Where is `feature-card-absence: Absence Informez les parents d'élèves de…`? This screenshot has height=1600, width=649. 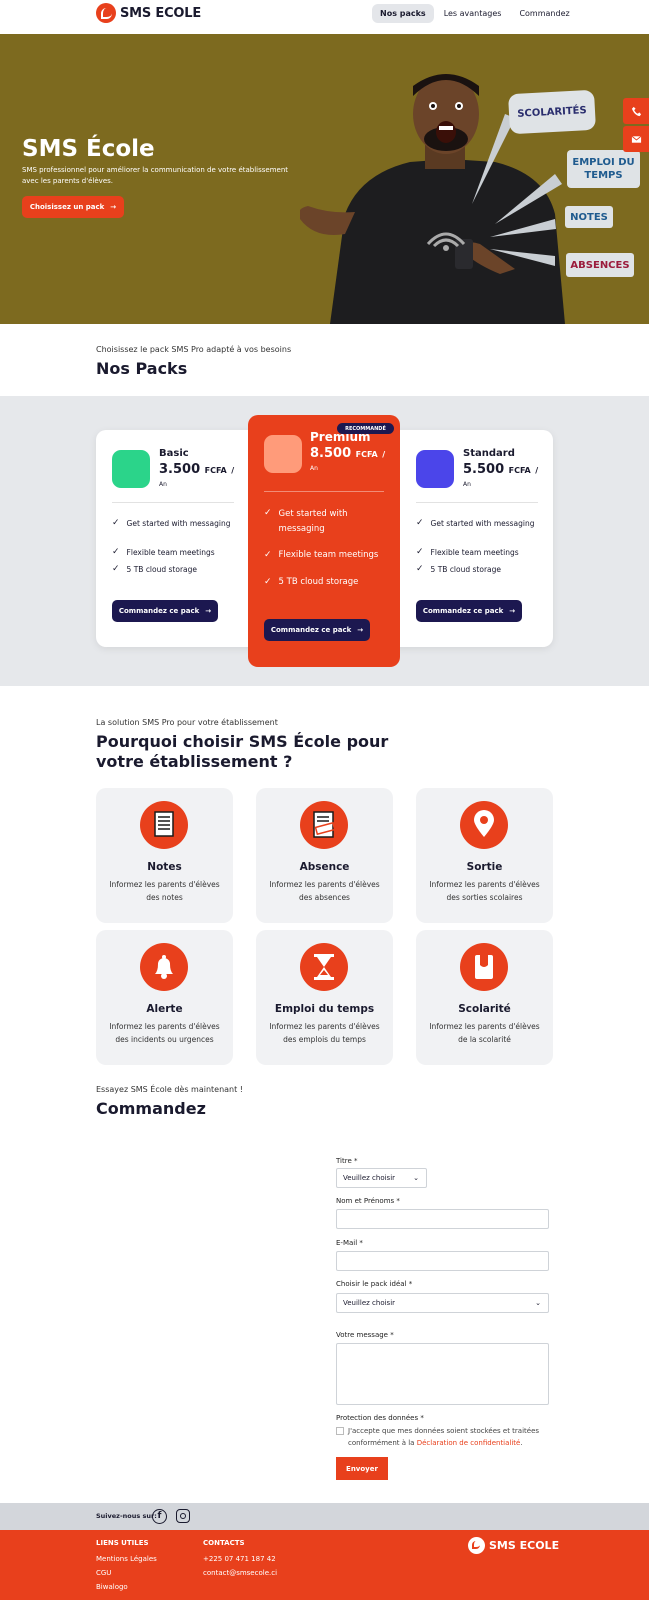 feature-card-absence: Absence Informez les parents d'élèves de… is located at coordinates (324, 855).